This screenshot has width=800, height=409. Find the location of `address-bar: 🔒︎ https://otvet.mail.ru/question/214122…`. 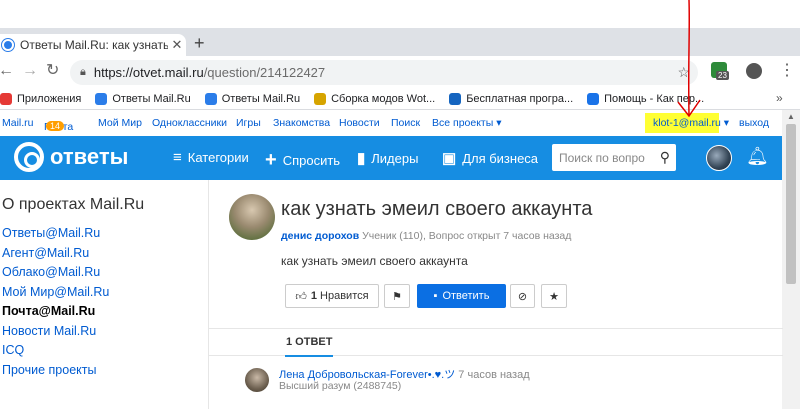

address-bar: 🔒︎ https://otvet.mail.ru/question/214122… is located at coordinates (384, 72).